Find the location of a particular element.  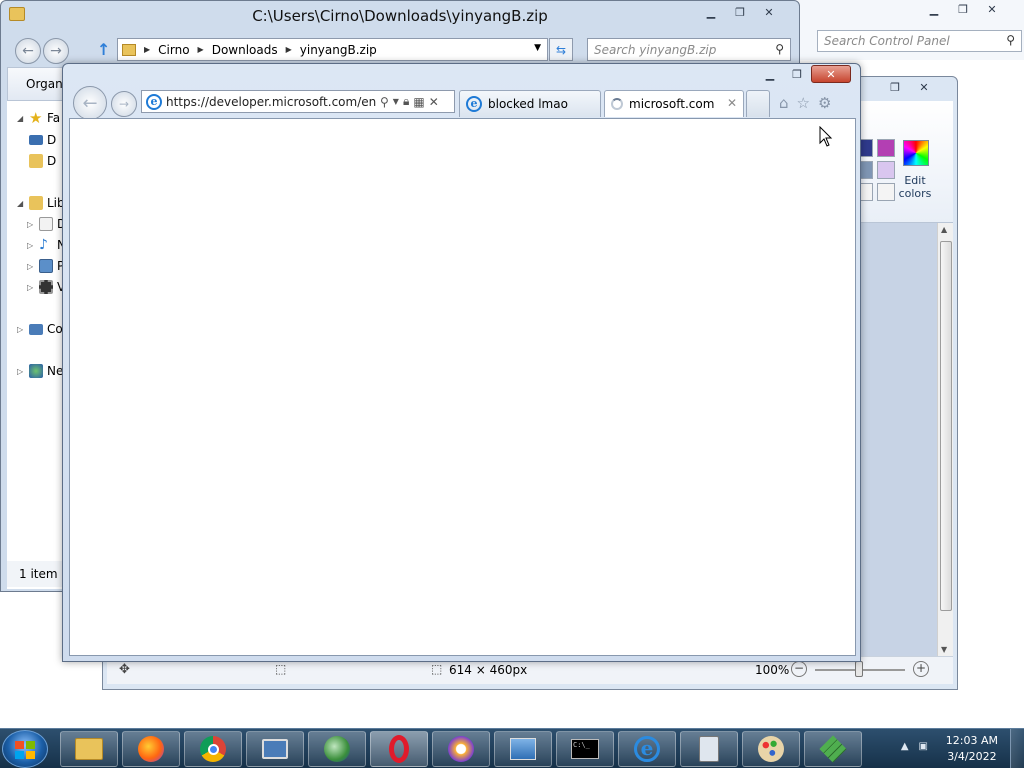

tree-item-desktop: D is located at coordinates (42, 140).